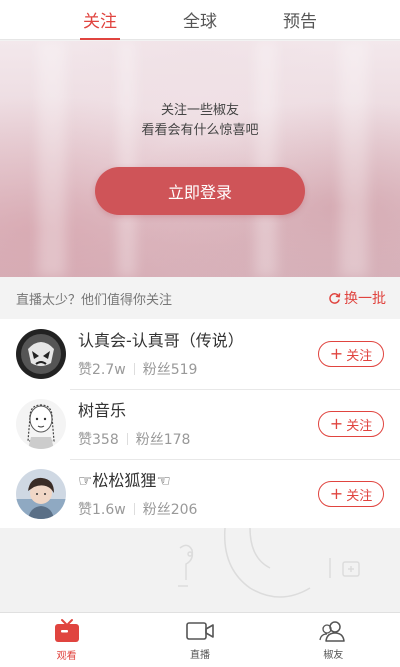 This screenshot has height=667, width=400. I want to click on friends-icon, so click(332, 631).